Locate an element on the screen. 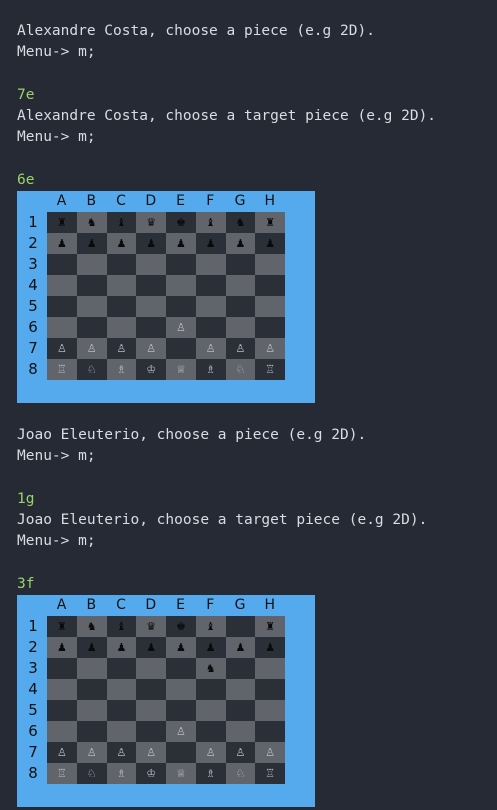  white-piece-icon: ♗ is located at coordinates (210, 369).